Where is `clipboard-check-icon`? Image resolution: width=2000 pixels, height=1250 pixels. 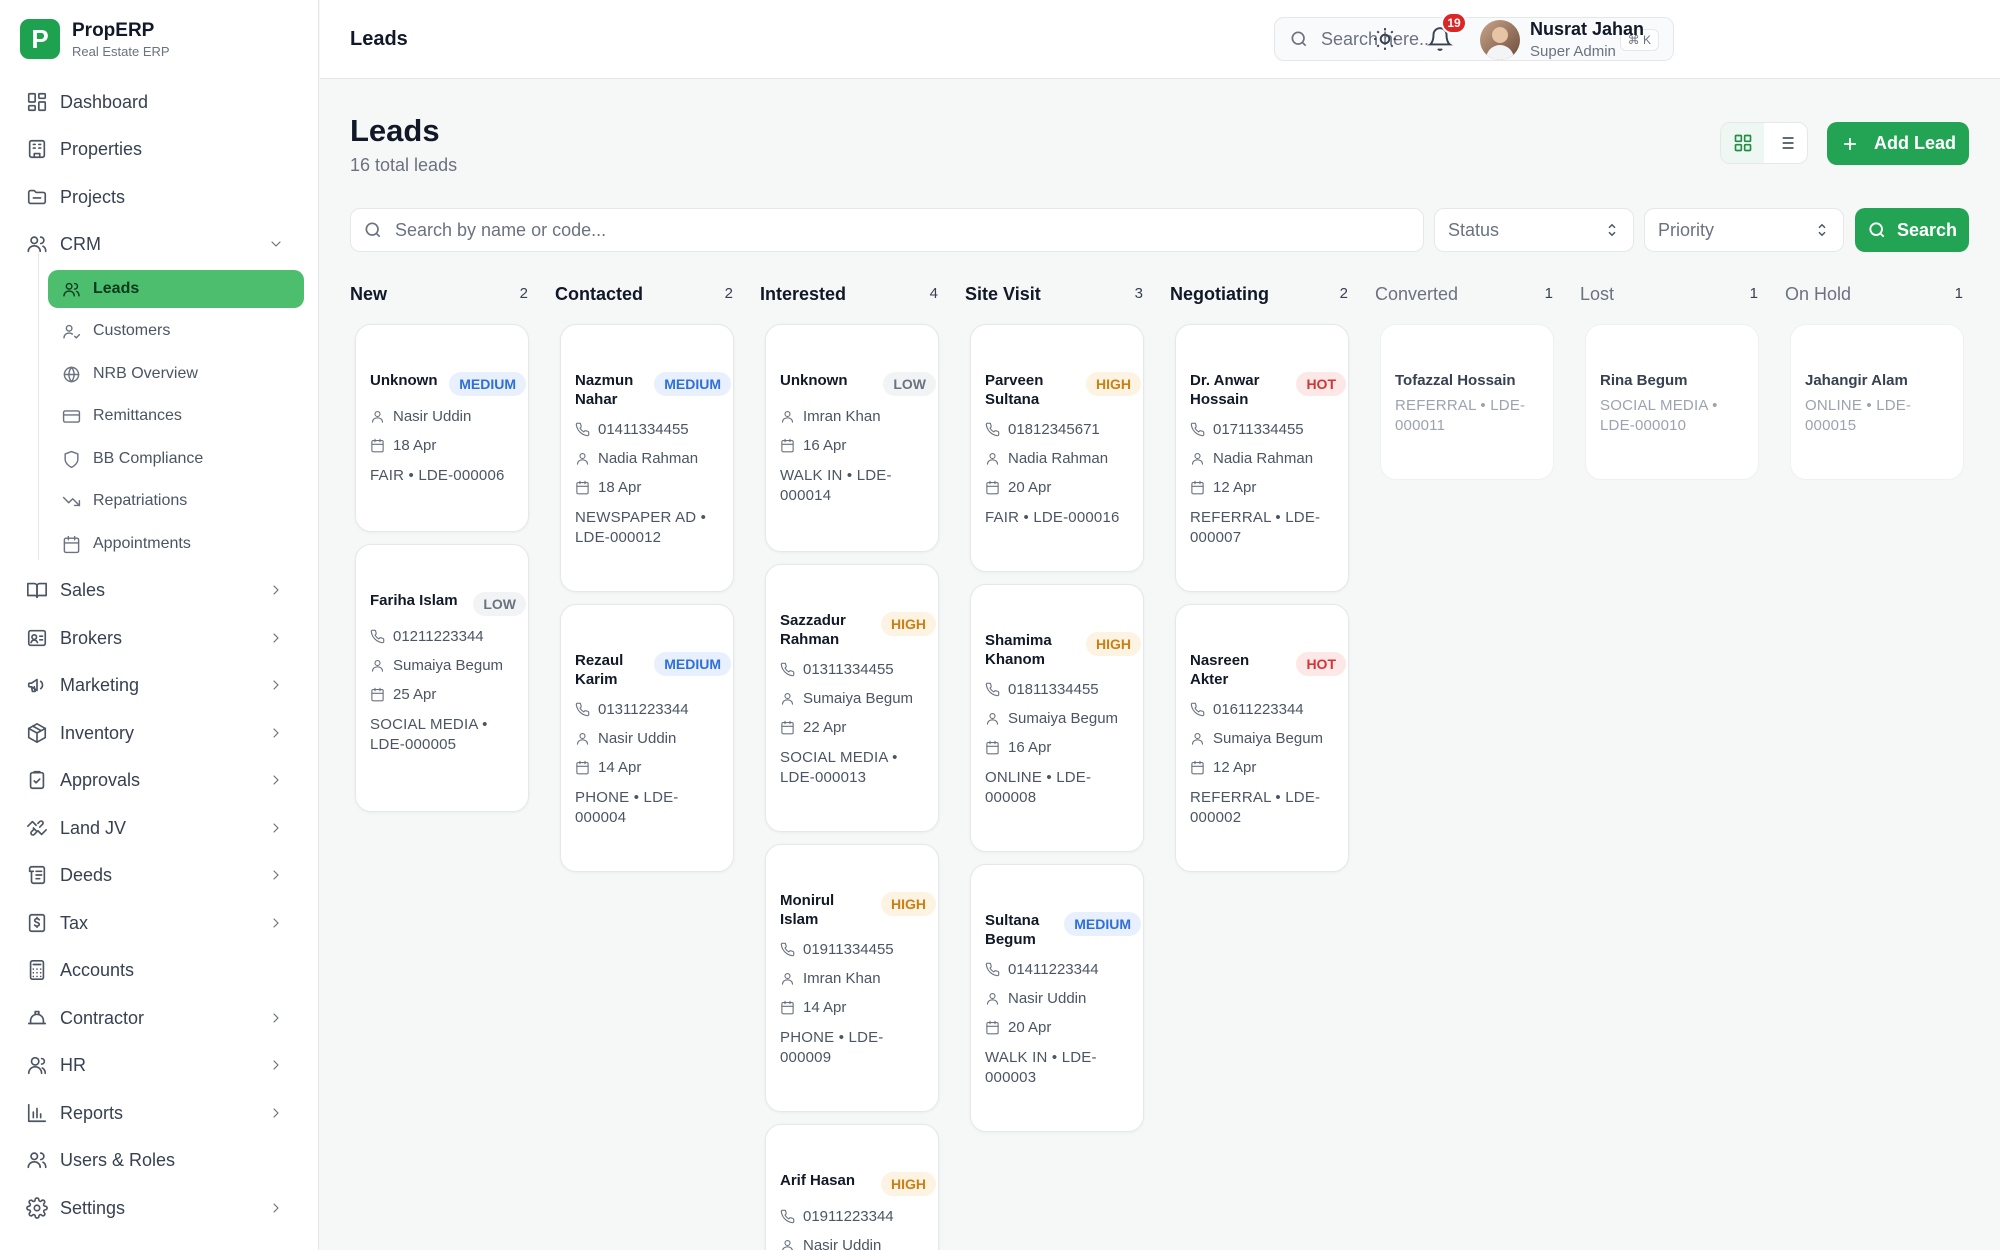
clipboard-check-icon is located at coordinates (37, 780).